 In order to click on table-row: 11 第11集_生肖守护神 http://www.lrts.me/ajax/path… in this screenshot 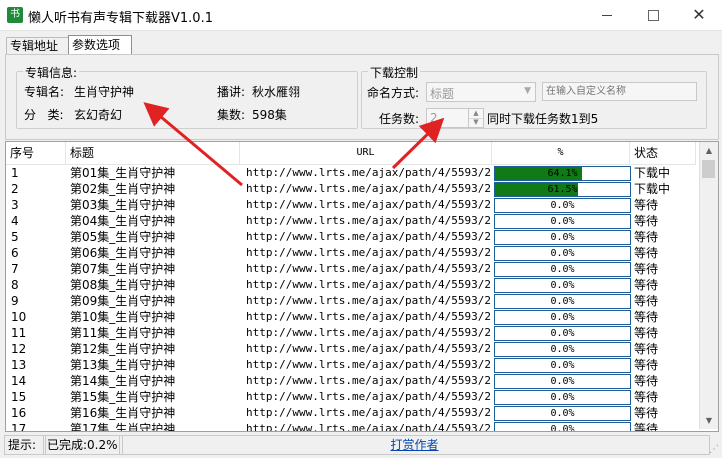, I will do `click(351, 333)`.